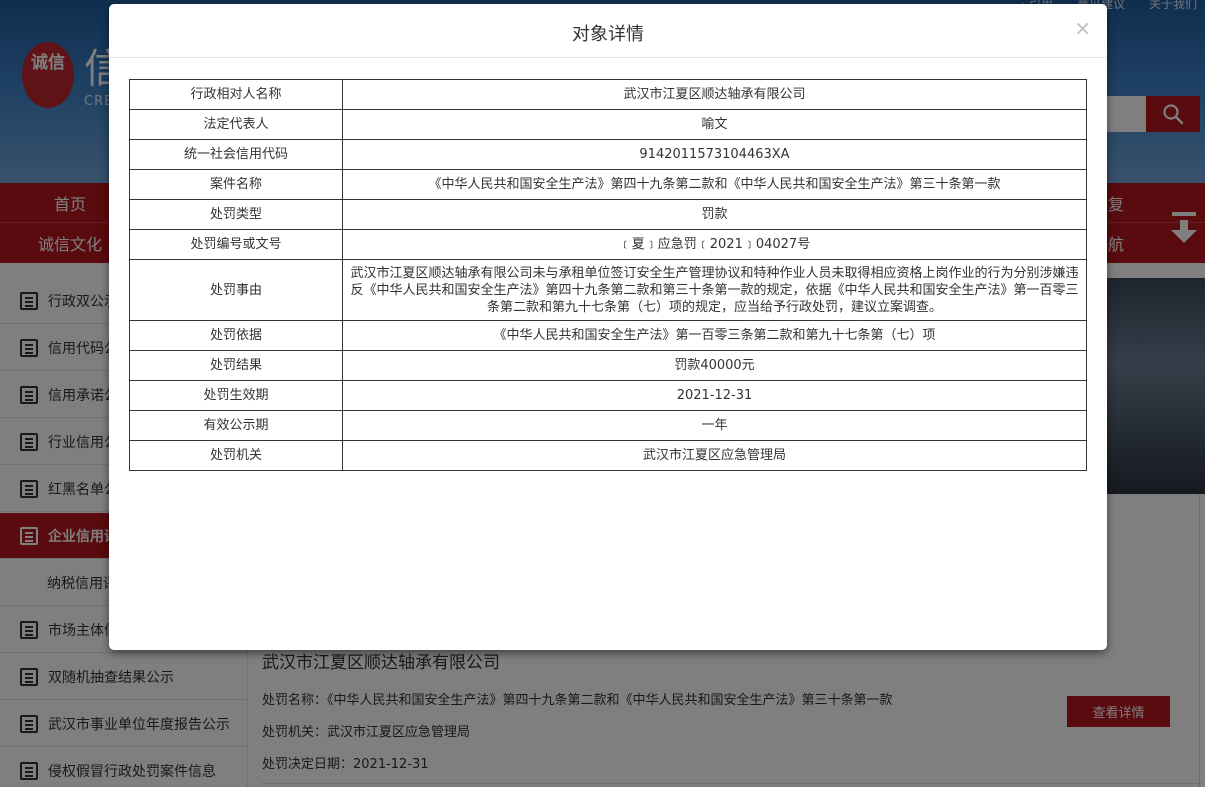  What do you see at coordinates (714, 94) in the screenshot?
I see `field-value: 武汉市江夏区顺达轴承有限公司` at bounding box center [714, 94].